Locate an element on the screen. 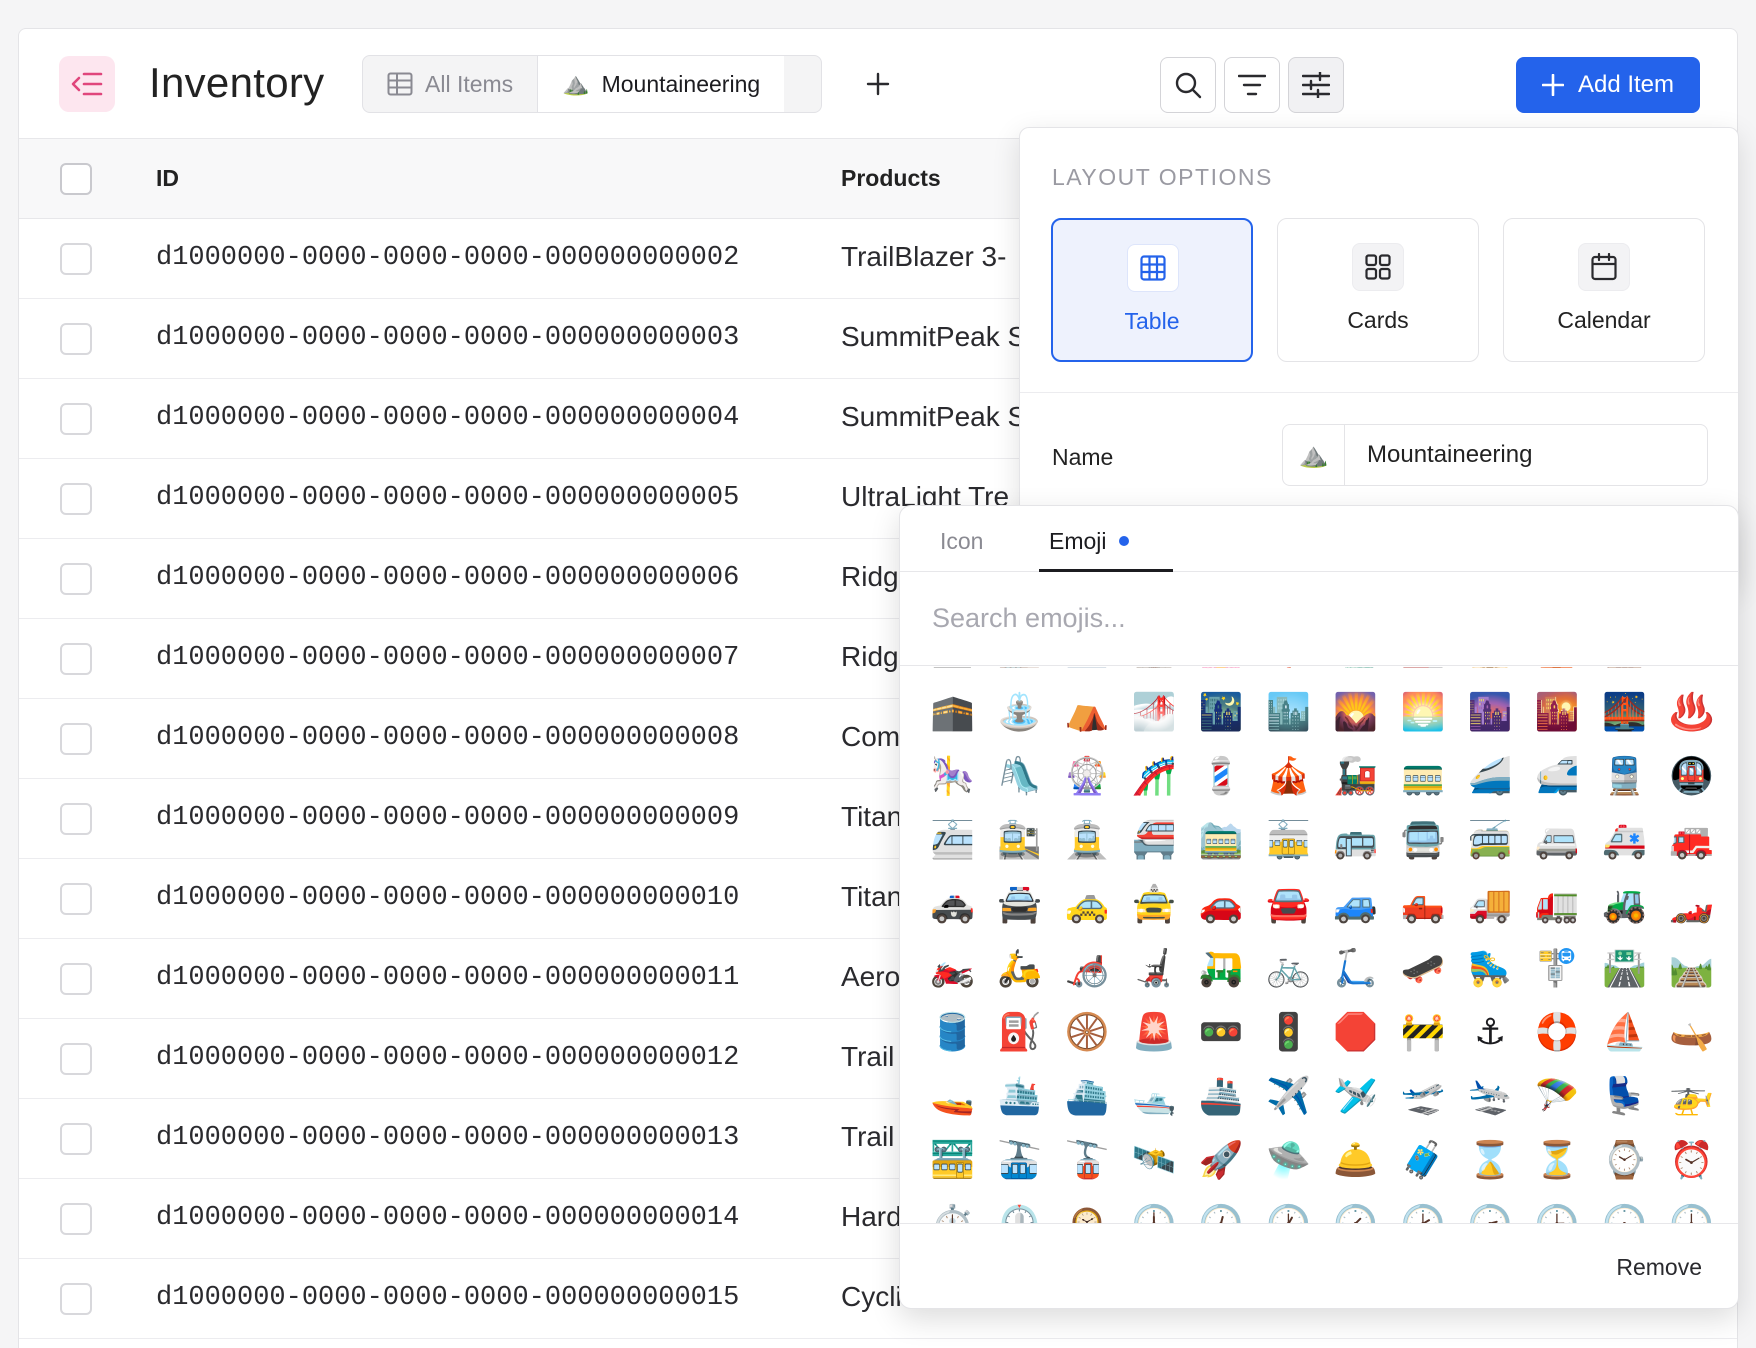 The width and height of the screenshot is (1756, 1348). emoji-option: ⛵ is located at coordinates (1624, 1033).